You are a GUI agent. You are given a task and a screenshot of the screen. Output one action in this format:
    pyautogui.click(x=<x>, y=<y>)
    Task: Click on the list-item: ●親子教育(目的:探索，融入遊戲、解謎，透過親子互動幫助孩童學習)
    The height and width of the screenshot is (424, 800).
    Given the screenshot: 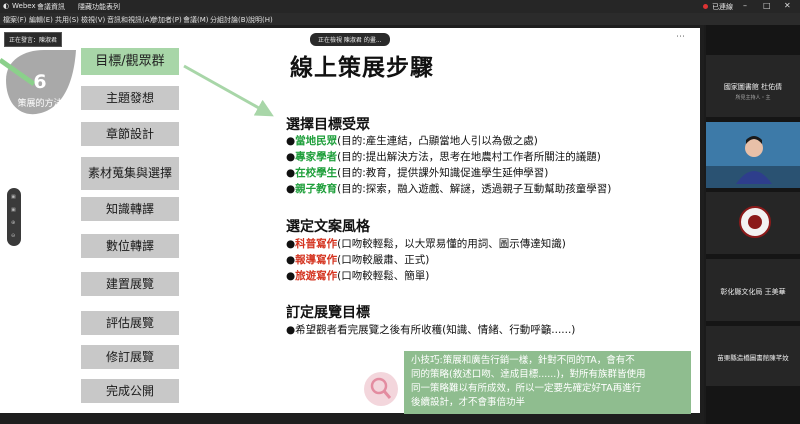 What is the action you would take?
    pyautogui.click(x=449, y=189)
    